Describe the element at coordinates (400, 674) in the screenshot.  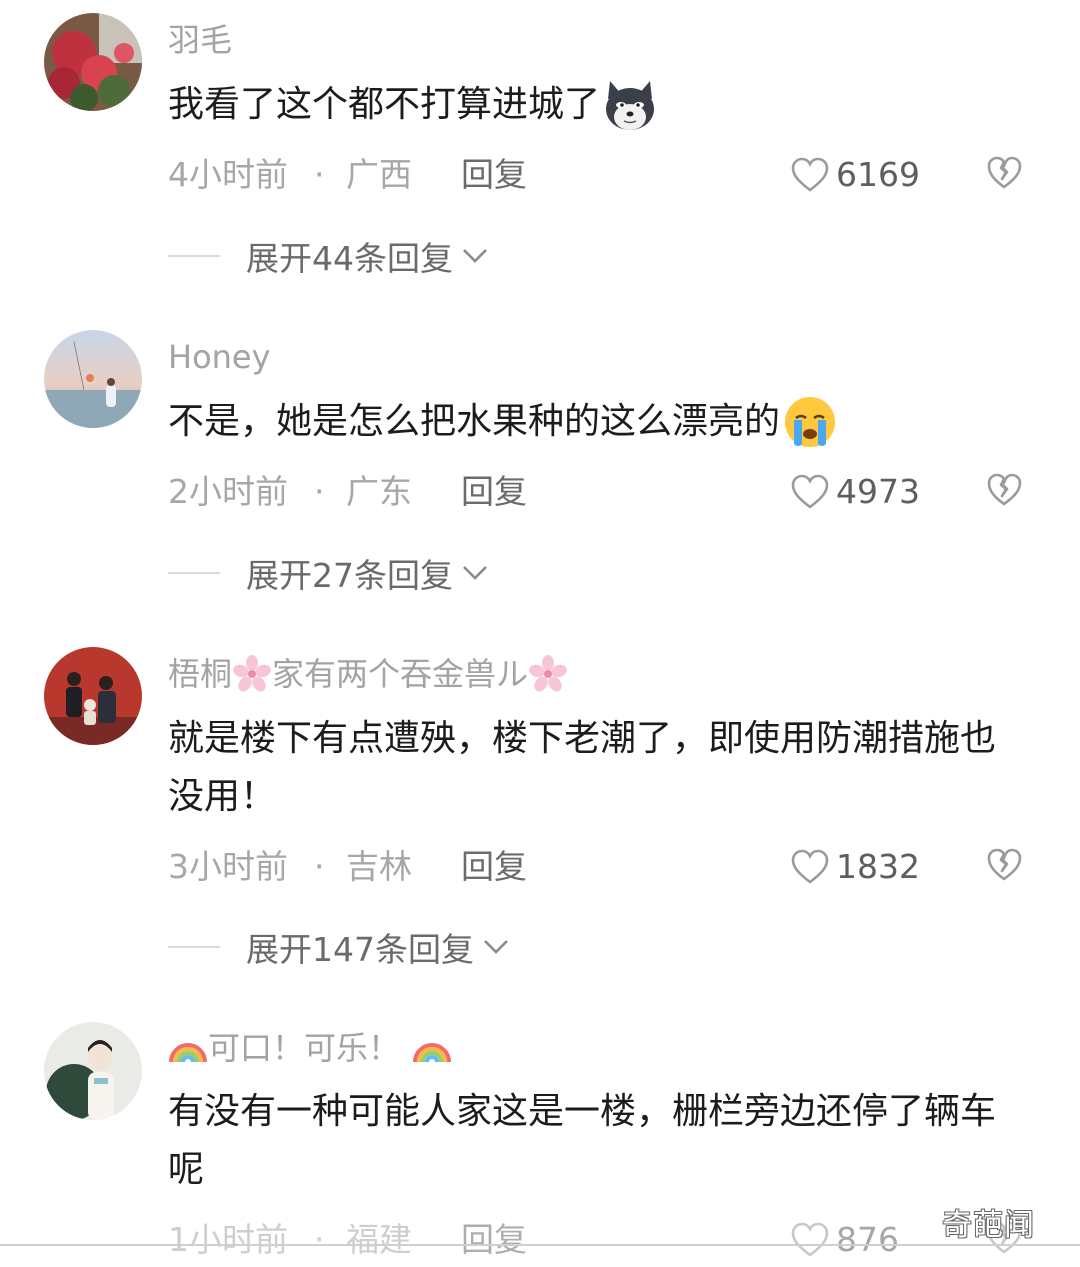
I see `username-text-part: 家有两个吞金兽ル` at that location.